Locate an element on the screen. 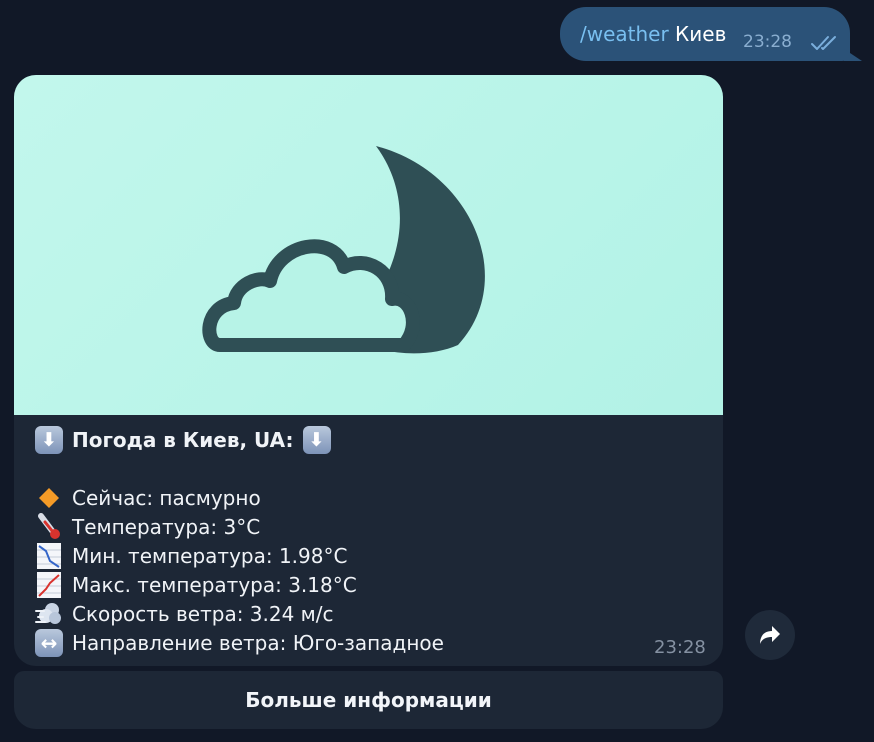 Image resolution: width=874 pixels, height=742 pixels. weather-line-temperature: Температура: 3°C is located at coordinates (146, 526).